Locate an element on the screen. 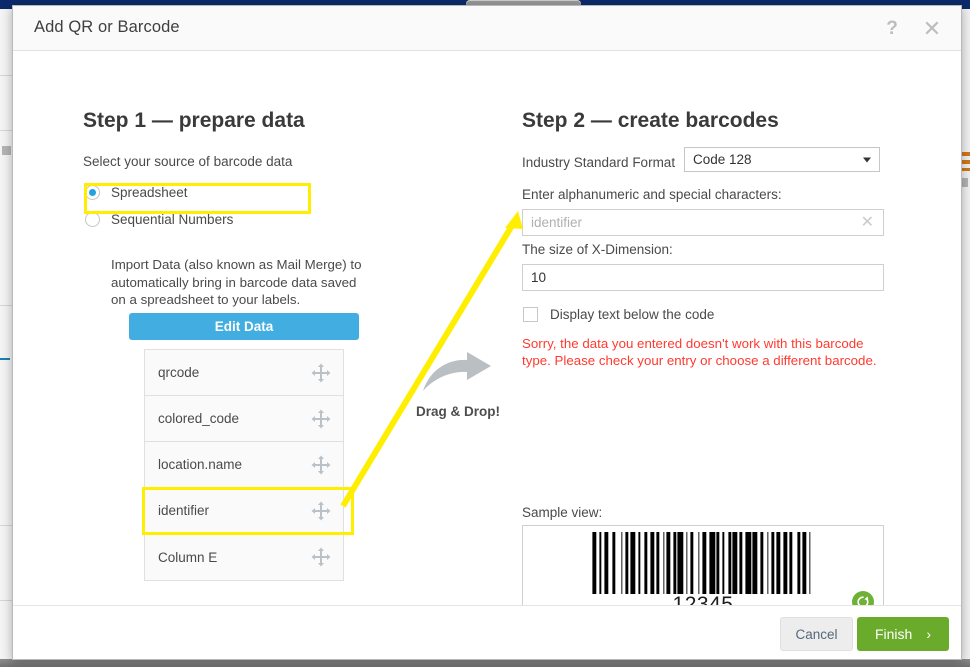 This screenshot has height=667, width=970. field-list-item-colored-code: colored_code is located at coordinates (244, 419).